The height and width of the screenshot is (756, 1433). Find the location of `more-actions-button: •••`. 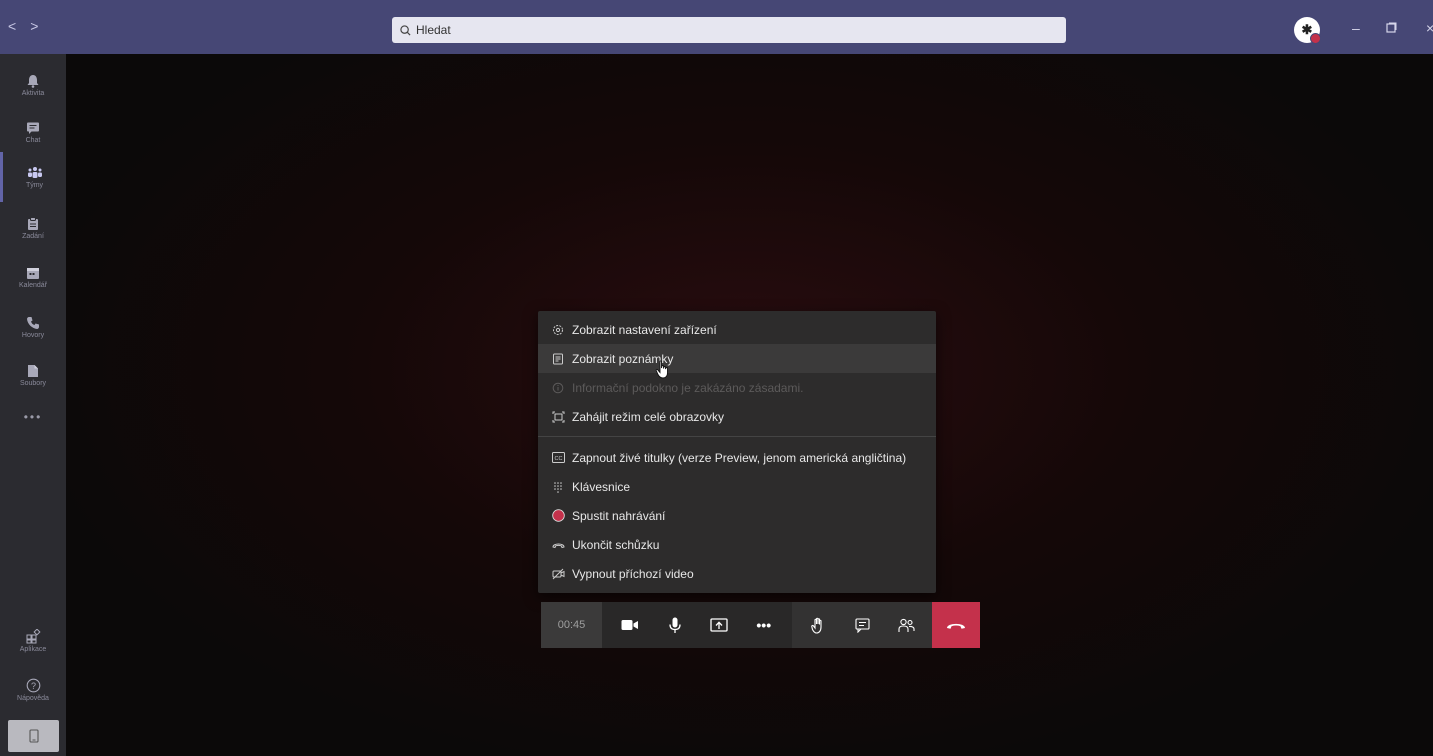

more-actions-button: ••• is located at coordinates (764, 625).